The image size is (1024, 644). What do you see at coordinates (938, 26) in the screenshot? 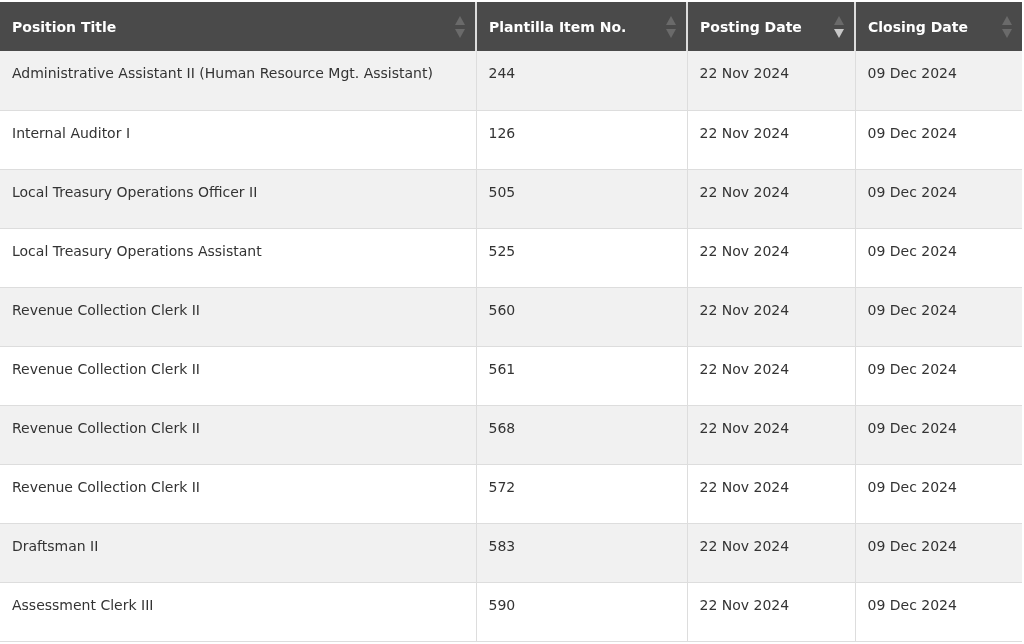
I see `column-header: Closing Date` at bounding box center [938, 26].